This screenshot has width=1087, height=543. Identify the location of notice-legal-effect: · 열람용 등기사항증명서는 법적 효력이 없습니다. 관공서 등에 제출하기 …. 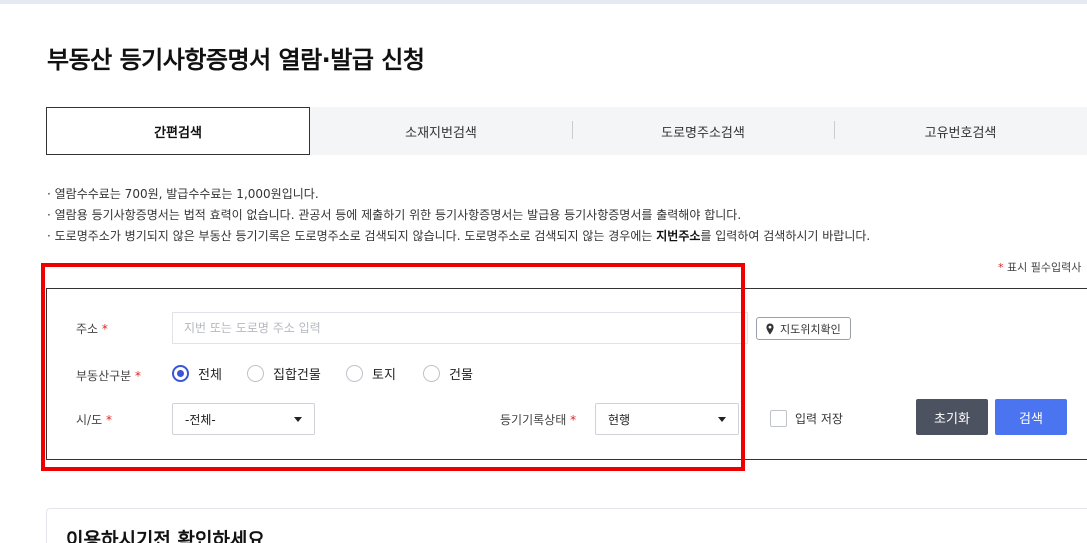
(394, 215).